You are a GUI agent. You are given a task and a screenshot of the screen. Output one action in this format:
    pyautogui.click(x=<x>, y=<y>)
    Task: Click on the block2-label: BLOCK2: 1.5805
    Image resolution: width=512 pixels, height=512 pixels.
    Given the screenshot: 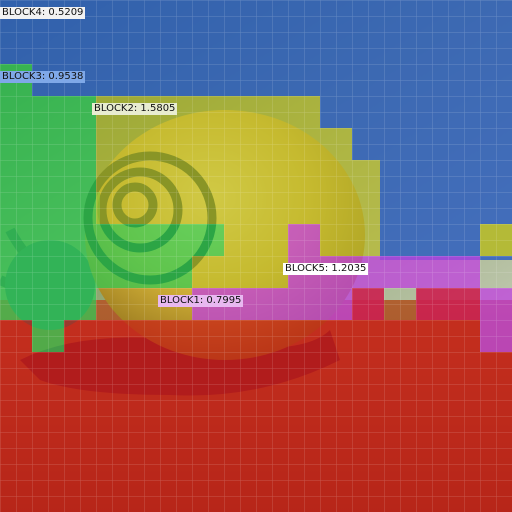 What is the action you would take?
    pyautogui.click(x=135, y=109)
    